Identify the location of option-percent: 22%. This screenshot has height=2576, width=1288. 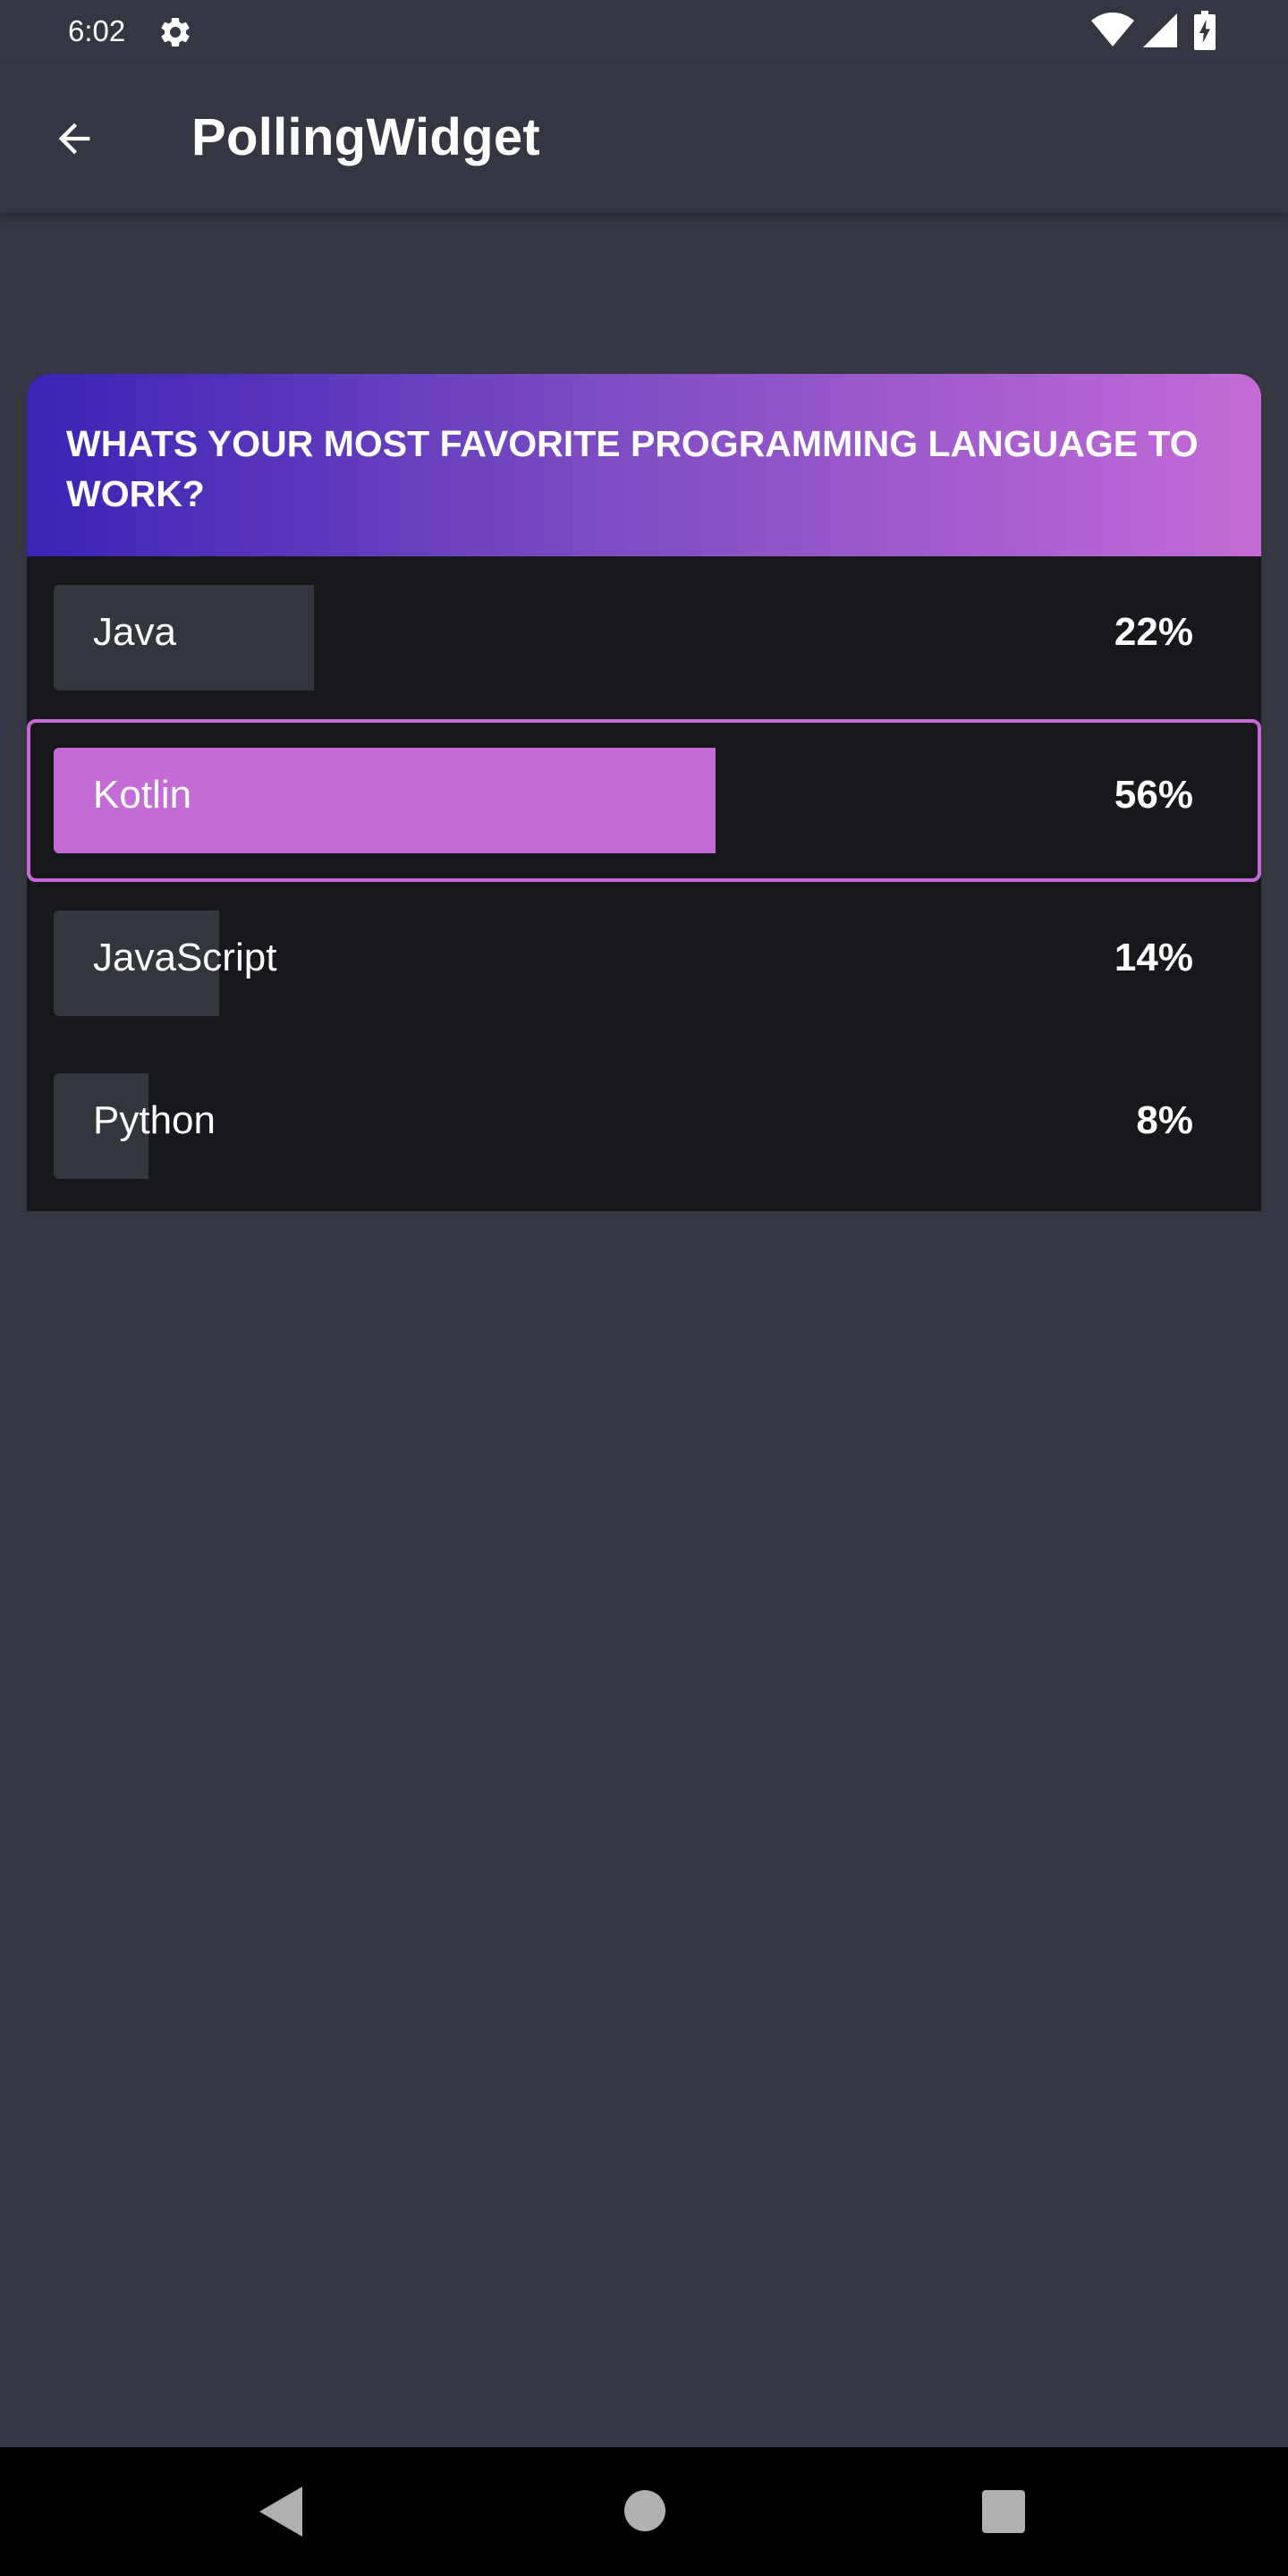
(1153, 632).